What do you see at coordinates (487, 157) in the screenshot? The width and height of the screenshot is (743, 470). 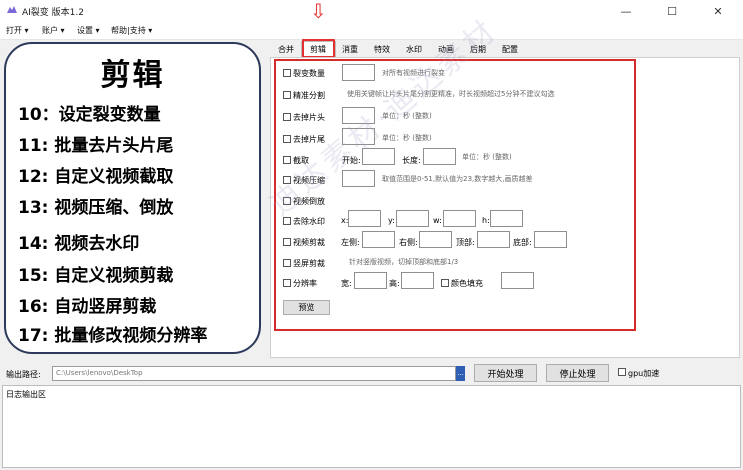 I see `clip-unit: 单位：秒 (整数)` at bounding box center [487, 157].